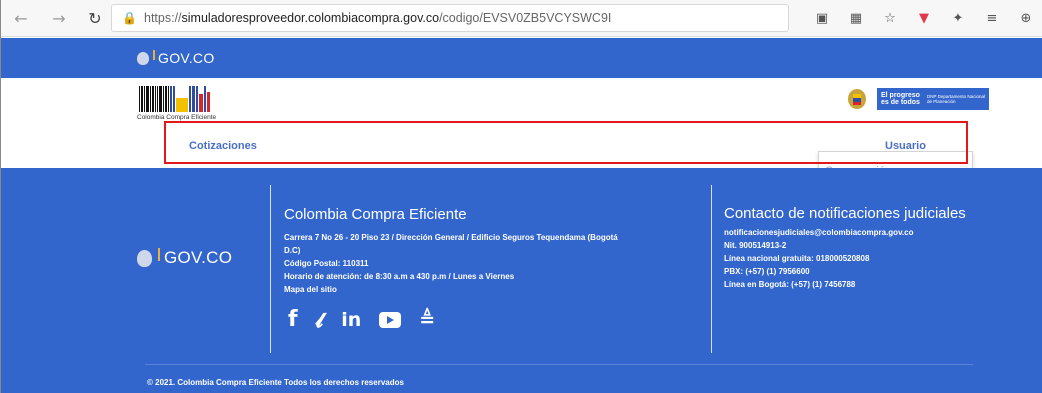 The height and width of the screenshot is (393, 1042). Describe the element at coordinates (21, 18) in the screenshot. I see `back-icon: ←` at that location.